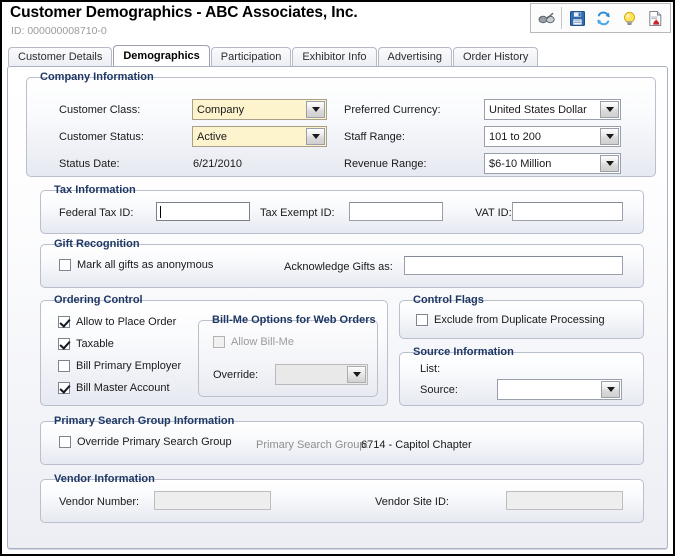 This screenshot has height=556, width=675. Describe the element at coordinates (154, 442) in the screenshot. I see `override-primary-search-group-label: Override Primary Search Group` at that location.